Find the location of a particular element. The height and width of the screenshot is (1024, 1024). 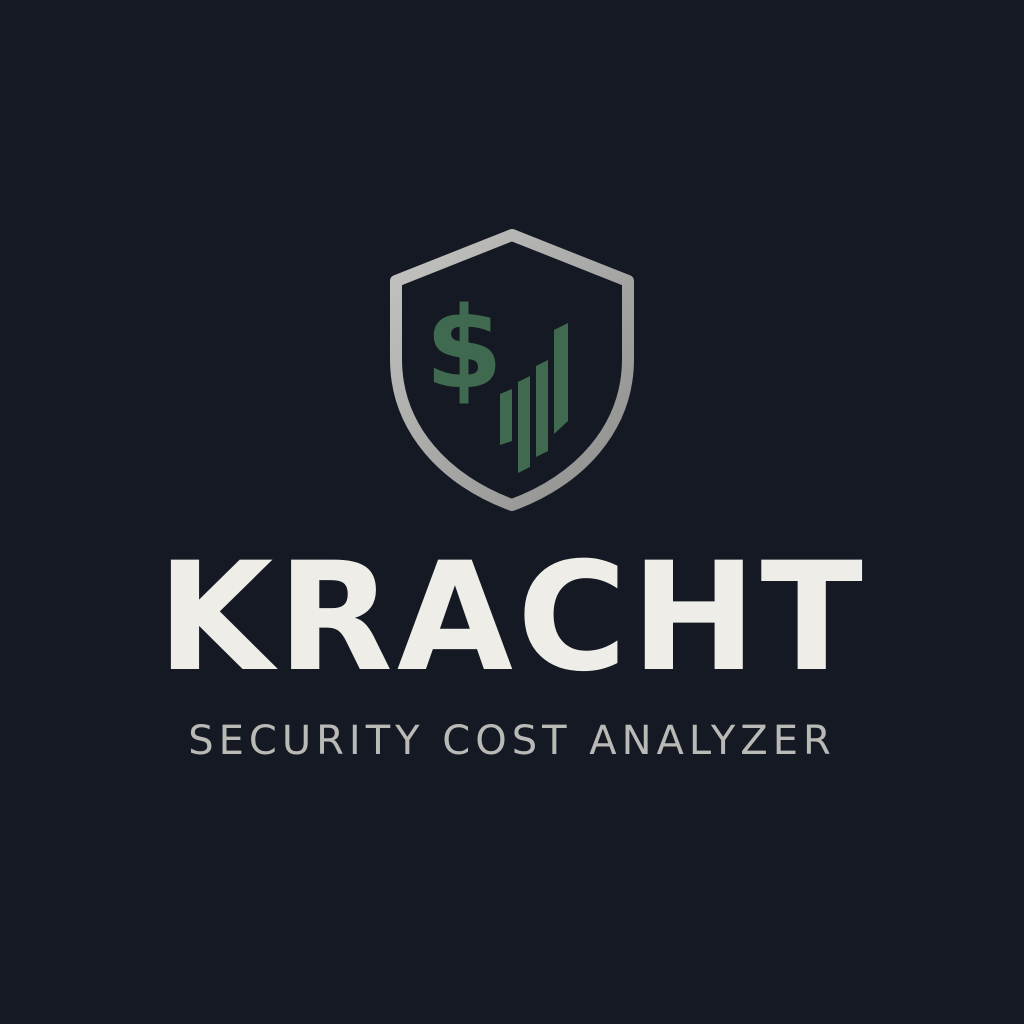

dollar-sign-icon: $ is located at coordinates (464, 349).